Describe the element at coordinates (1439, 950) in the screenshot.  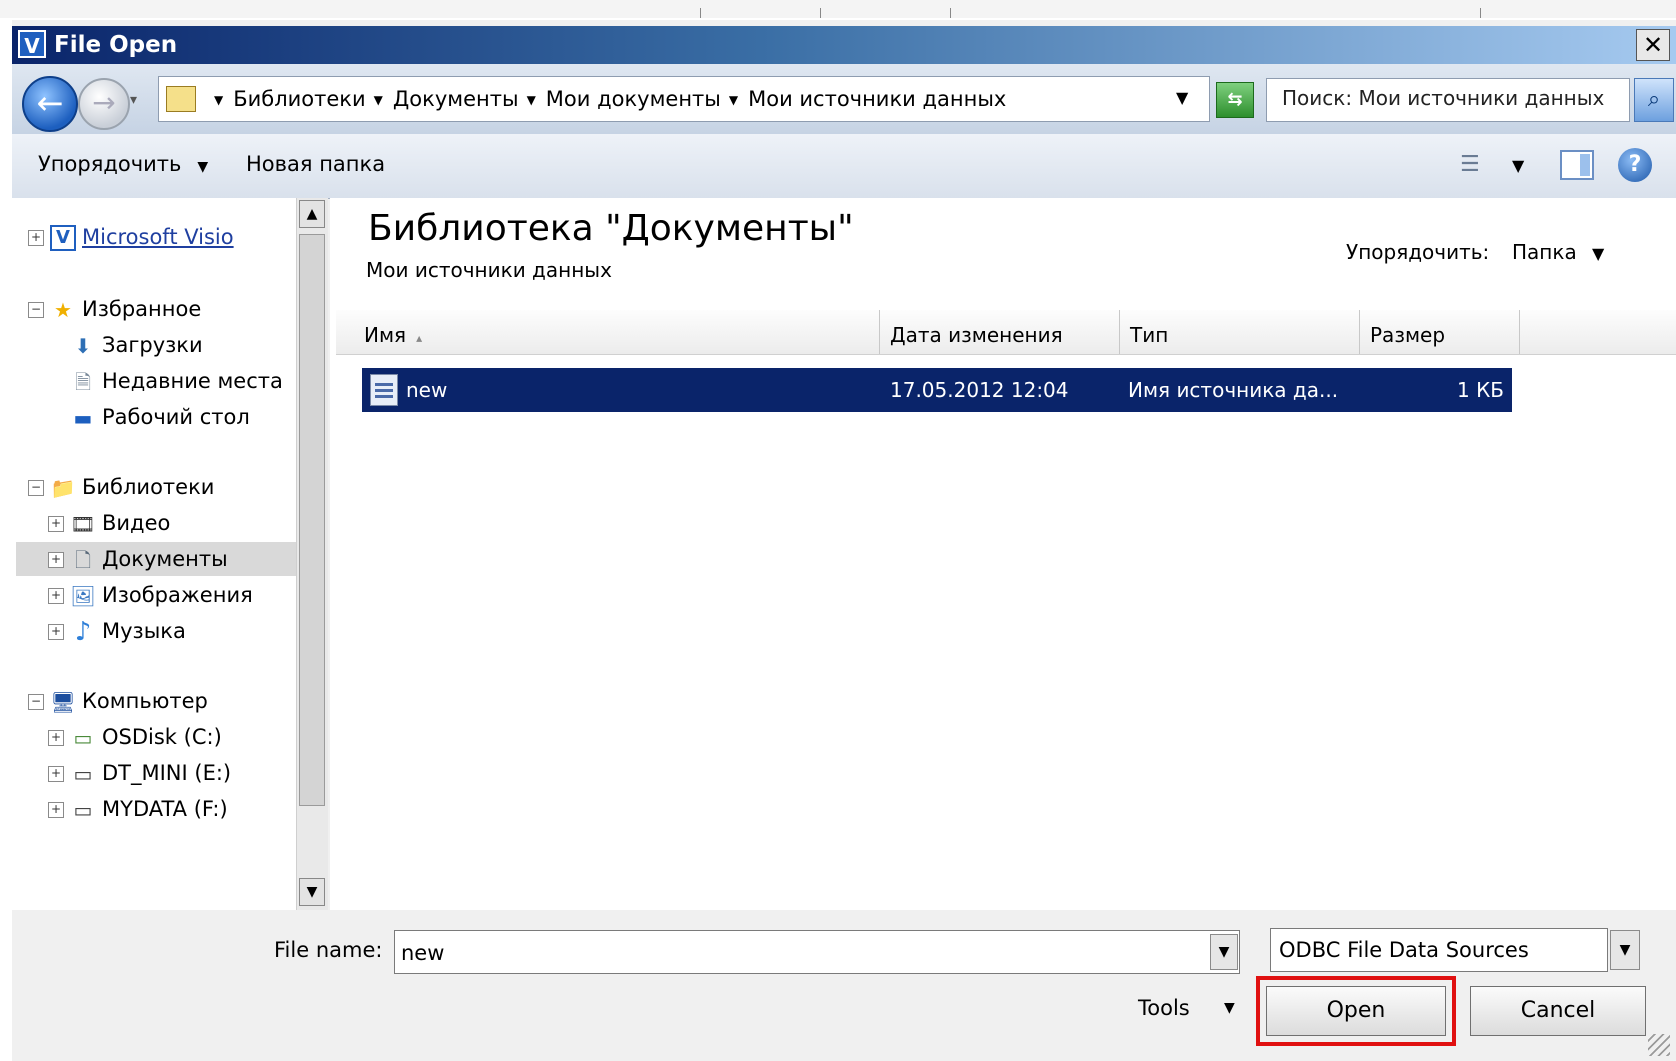
I see `file-type-select: ODBC File Data Sources` at that location.